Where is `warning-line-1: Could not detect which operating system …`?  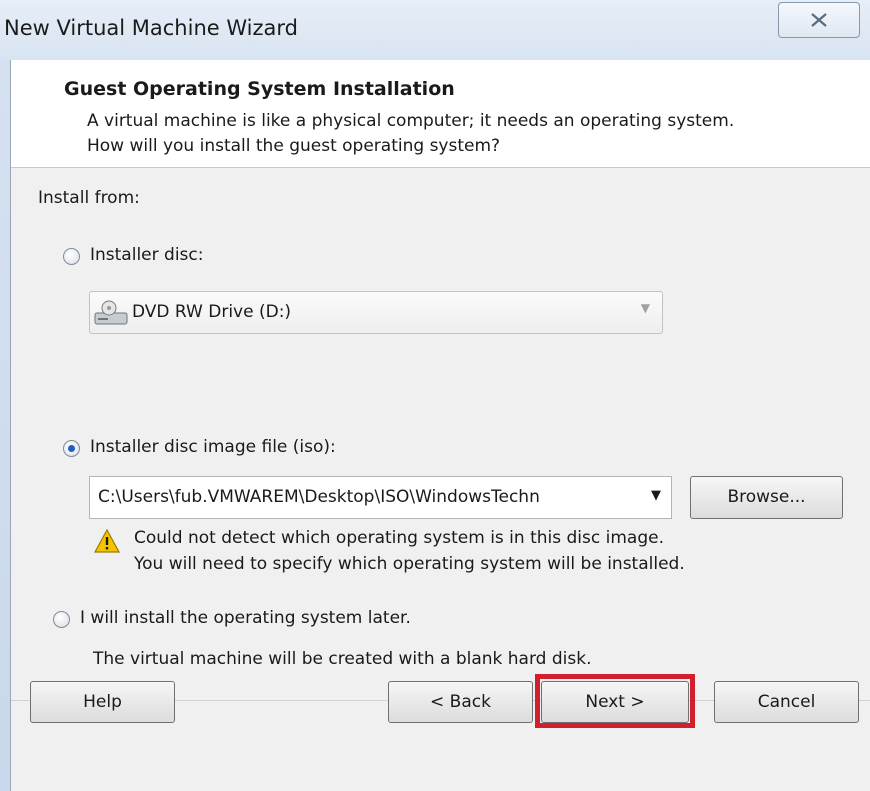 warning-line-1: Could not detect which operating system … is located at coordinates (399, 538).